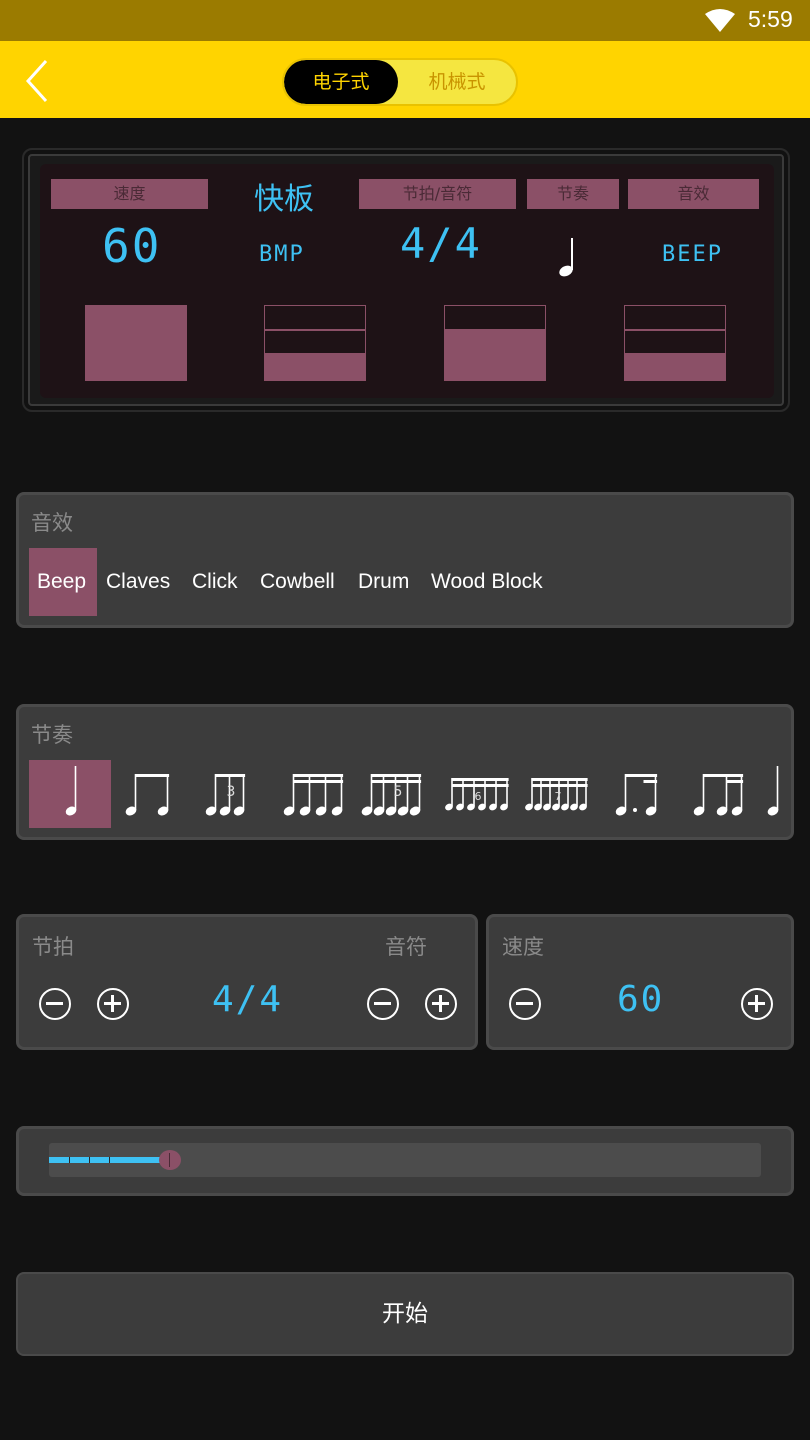 The height and width of the screenshot is (1440, 810). I want to click on sound-value: BEEP, so click(692, 254).